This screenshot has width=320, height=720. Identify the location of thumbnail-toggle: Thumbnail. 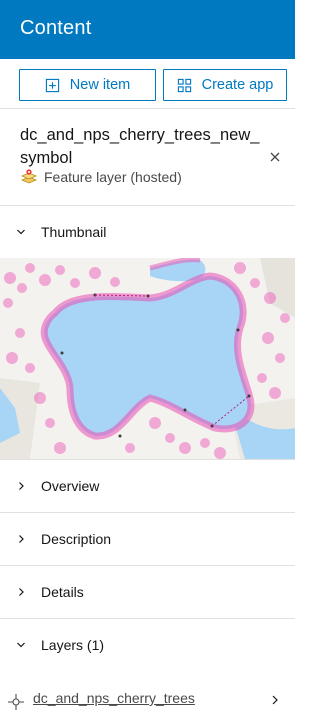
(147, 232).